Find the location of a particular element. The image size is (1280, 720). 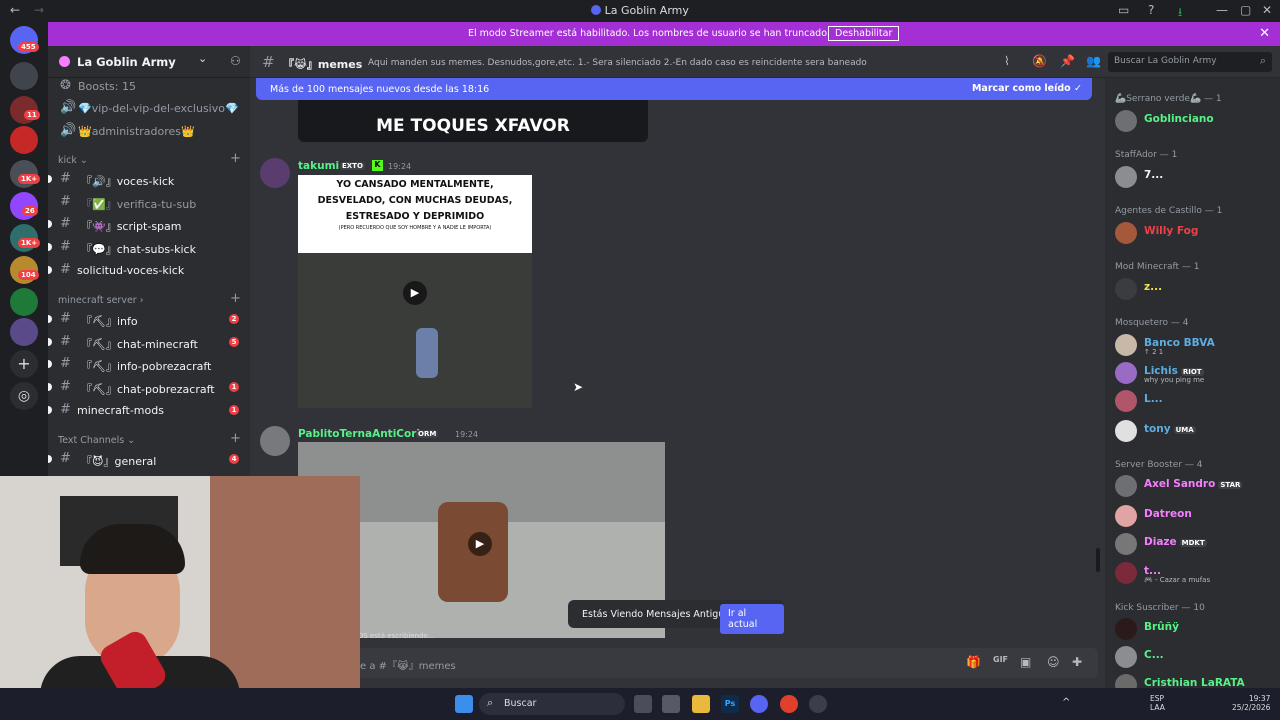

member-item: Datreon is located at coordinates (1195, 518).